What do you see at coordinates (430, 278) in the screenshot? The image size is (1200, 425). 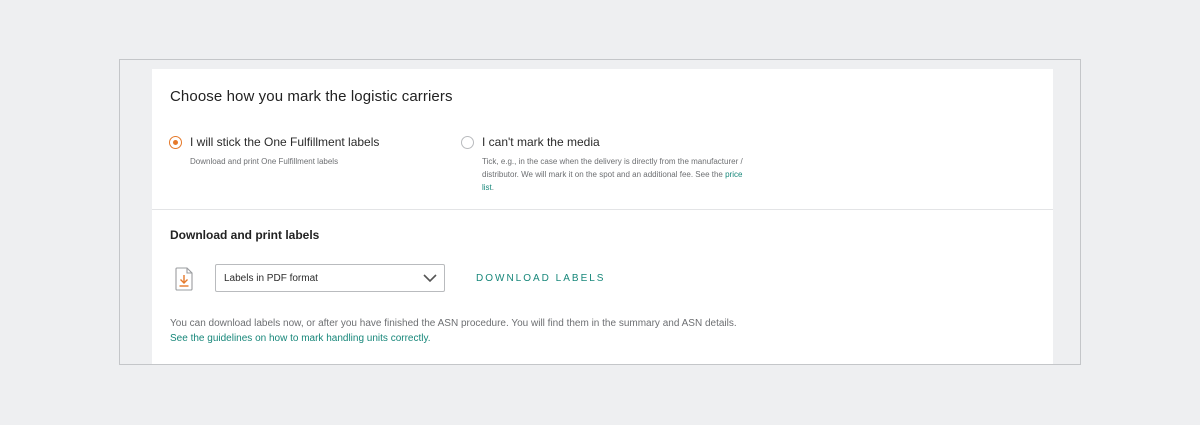 I see `chevron-down-icon` at bounding box center [430, 278].